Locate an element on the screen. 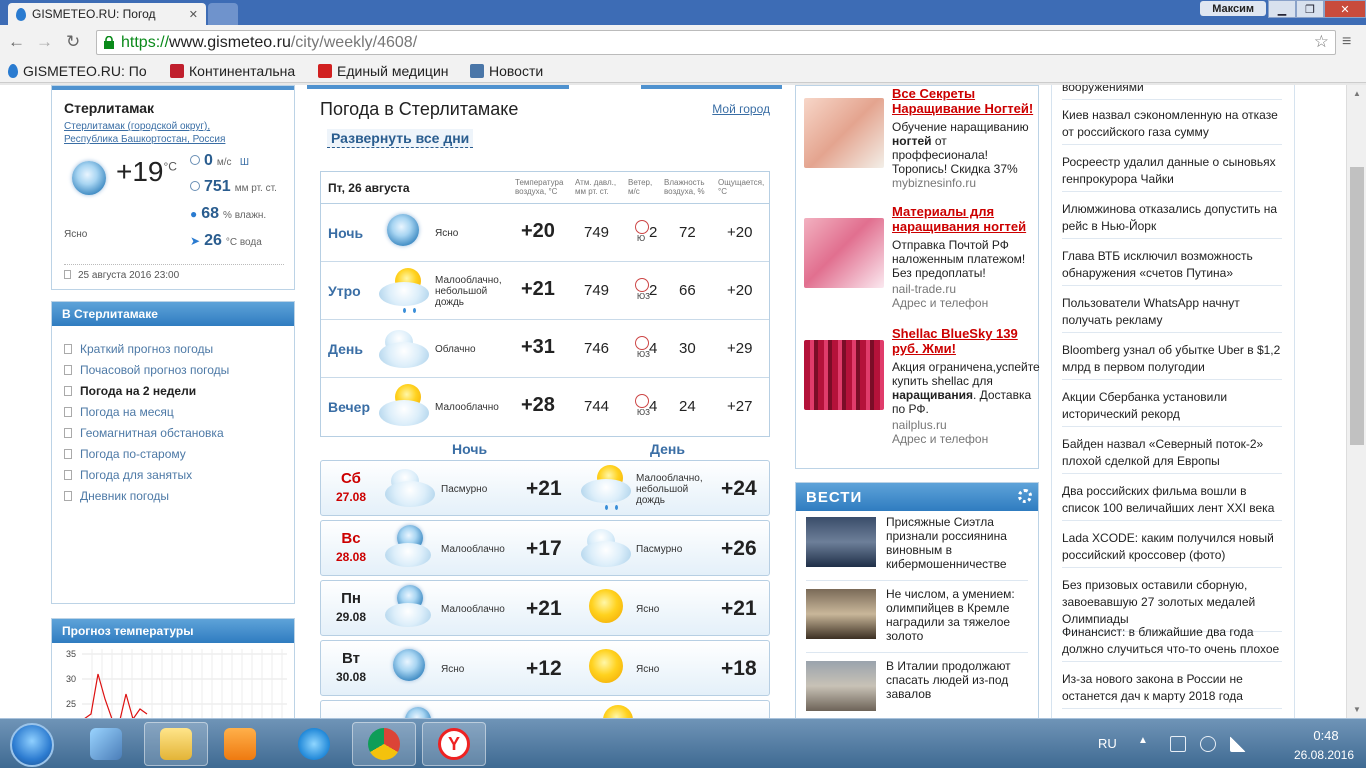 Image resolution: width=1366 pixels, height=769 pixels. clock-time: 0:48 is located at coordinates (1326, 735).